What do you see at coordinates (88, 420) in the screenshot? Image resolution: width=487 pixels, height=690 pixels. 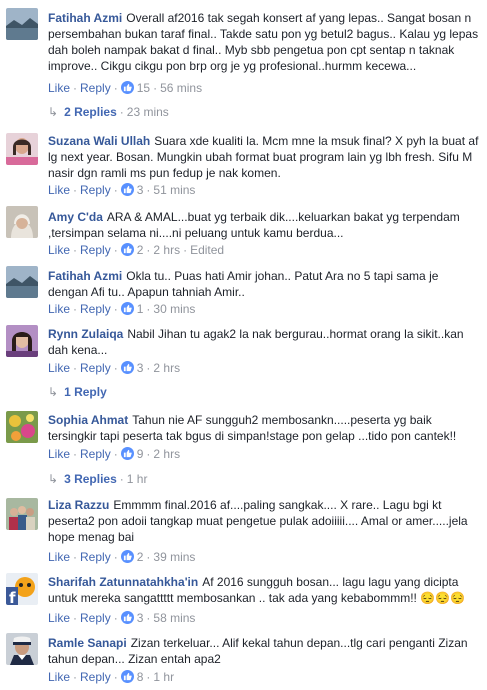 I see `comment-author: Sophia Ahmat` at bounding box center [88, 420].